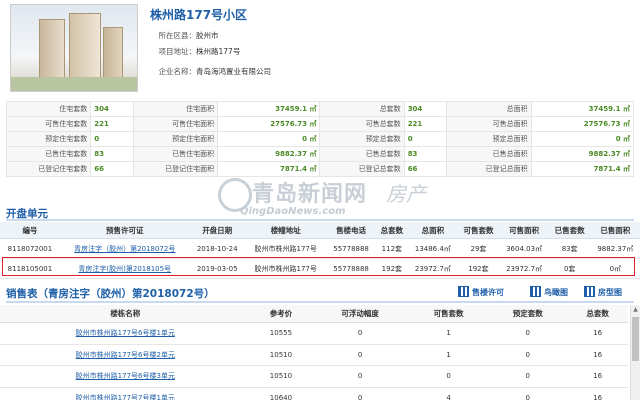 The height and width of the screenshot is (400, 640). What do you see at coordinates (125, 333) in the screenshot?
I see `building-link: 胶州市株州路177号6号楼1单元` at bounding box center [125, 333].